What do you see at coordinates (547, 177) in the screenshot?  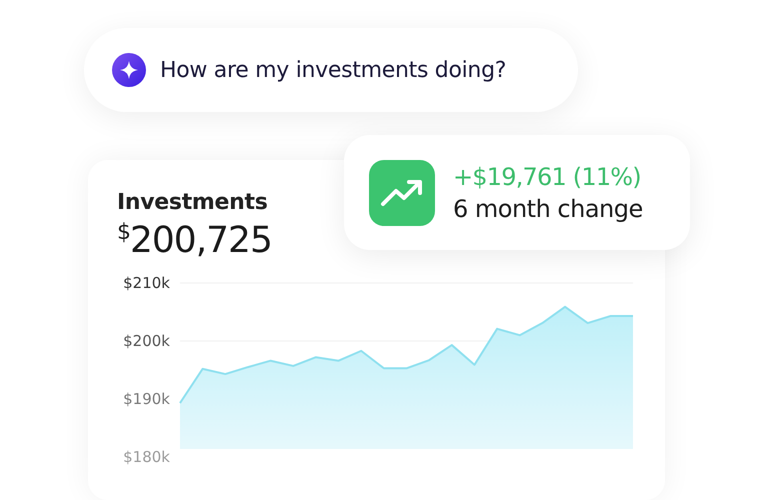 I see `change-amount: +$19,761 (11%)` at bounding box center [547, 177].